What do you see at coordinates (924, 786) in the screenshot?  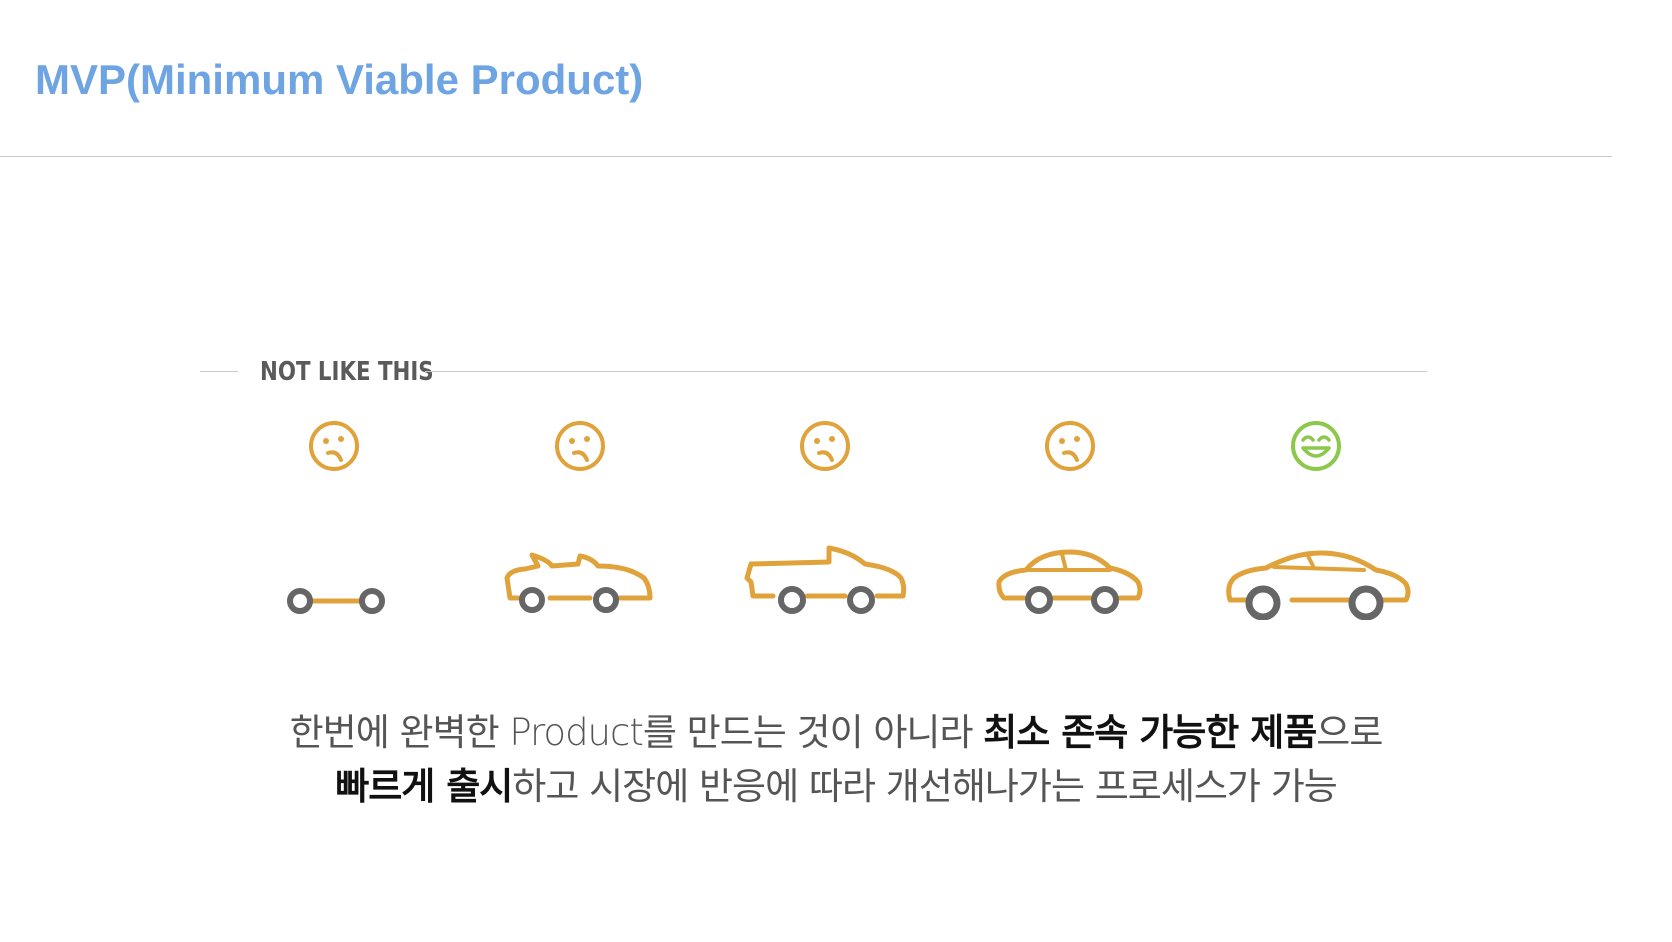 I see `caption-line2-text: 하고 시장에 반응에 따라 개선해나가는 프로세스가 가능` at bounding box center [924, 786].